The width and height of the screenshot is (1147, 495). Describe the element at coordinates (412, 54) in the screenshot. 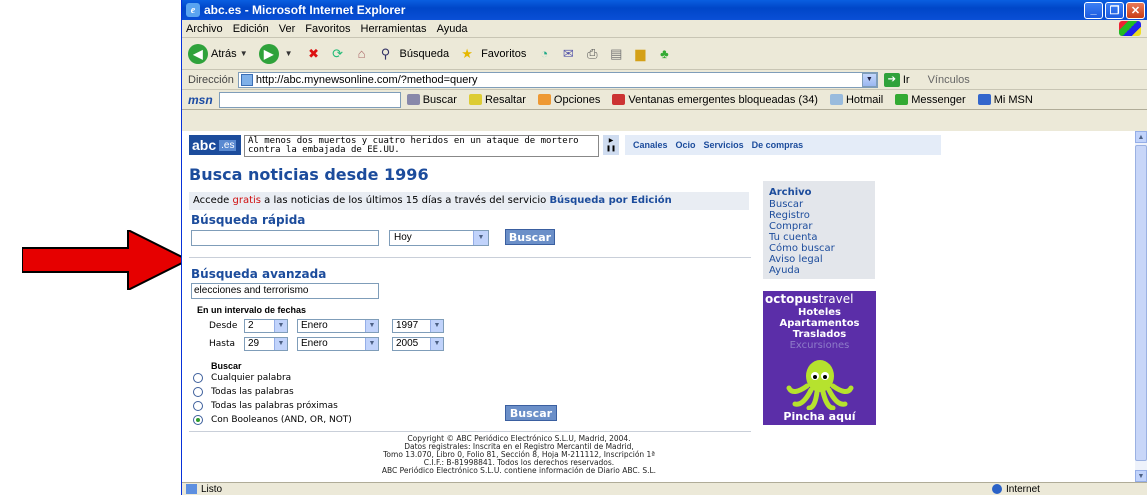

I see `search-button: ⚲ Búsqueda` at that location.